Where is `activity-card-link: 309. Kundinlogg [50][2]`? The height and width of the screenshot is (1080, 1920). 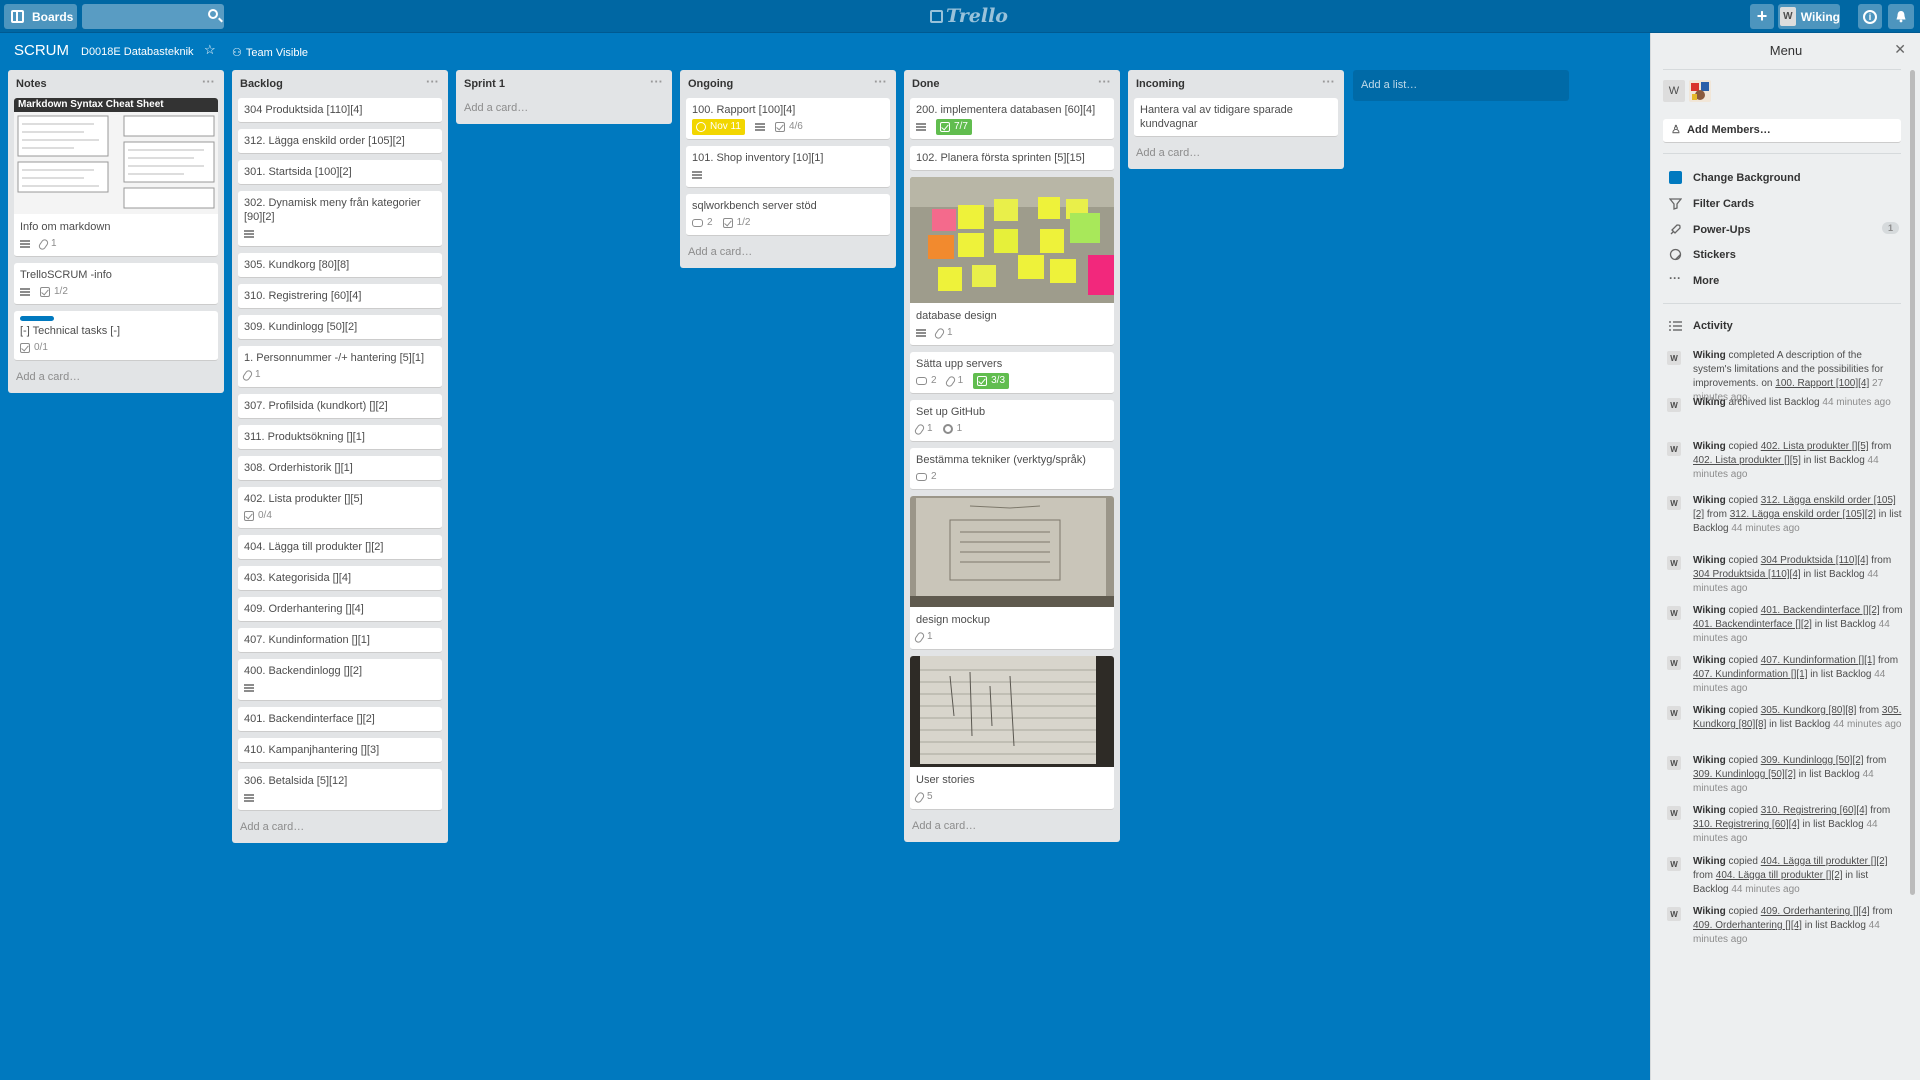 activity-card-link: 309. Kundinlogg [50][2] is located at coordinates (1812, 760).